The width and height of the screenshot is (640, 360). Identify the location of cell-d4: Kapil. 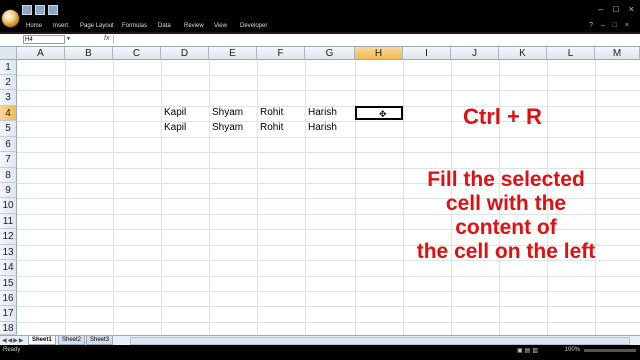
(185, 114).